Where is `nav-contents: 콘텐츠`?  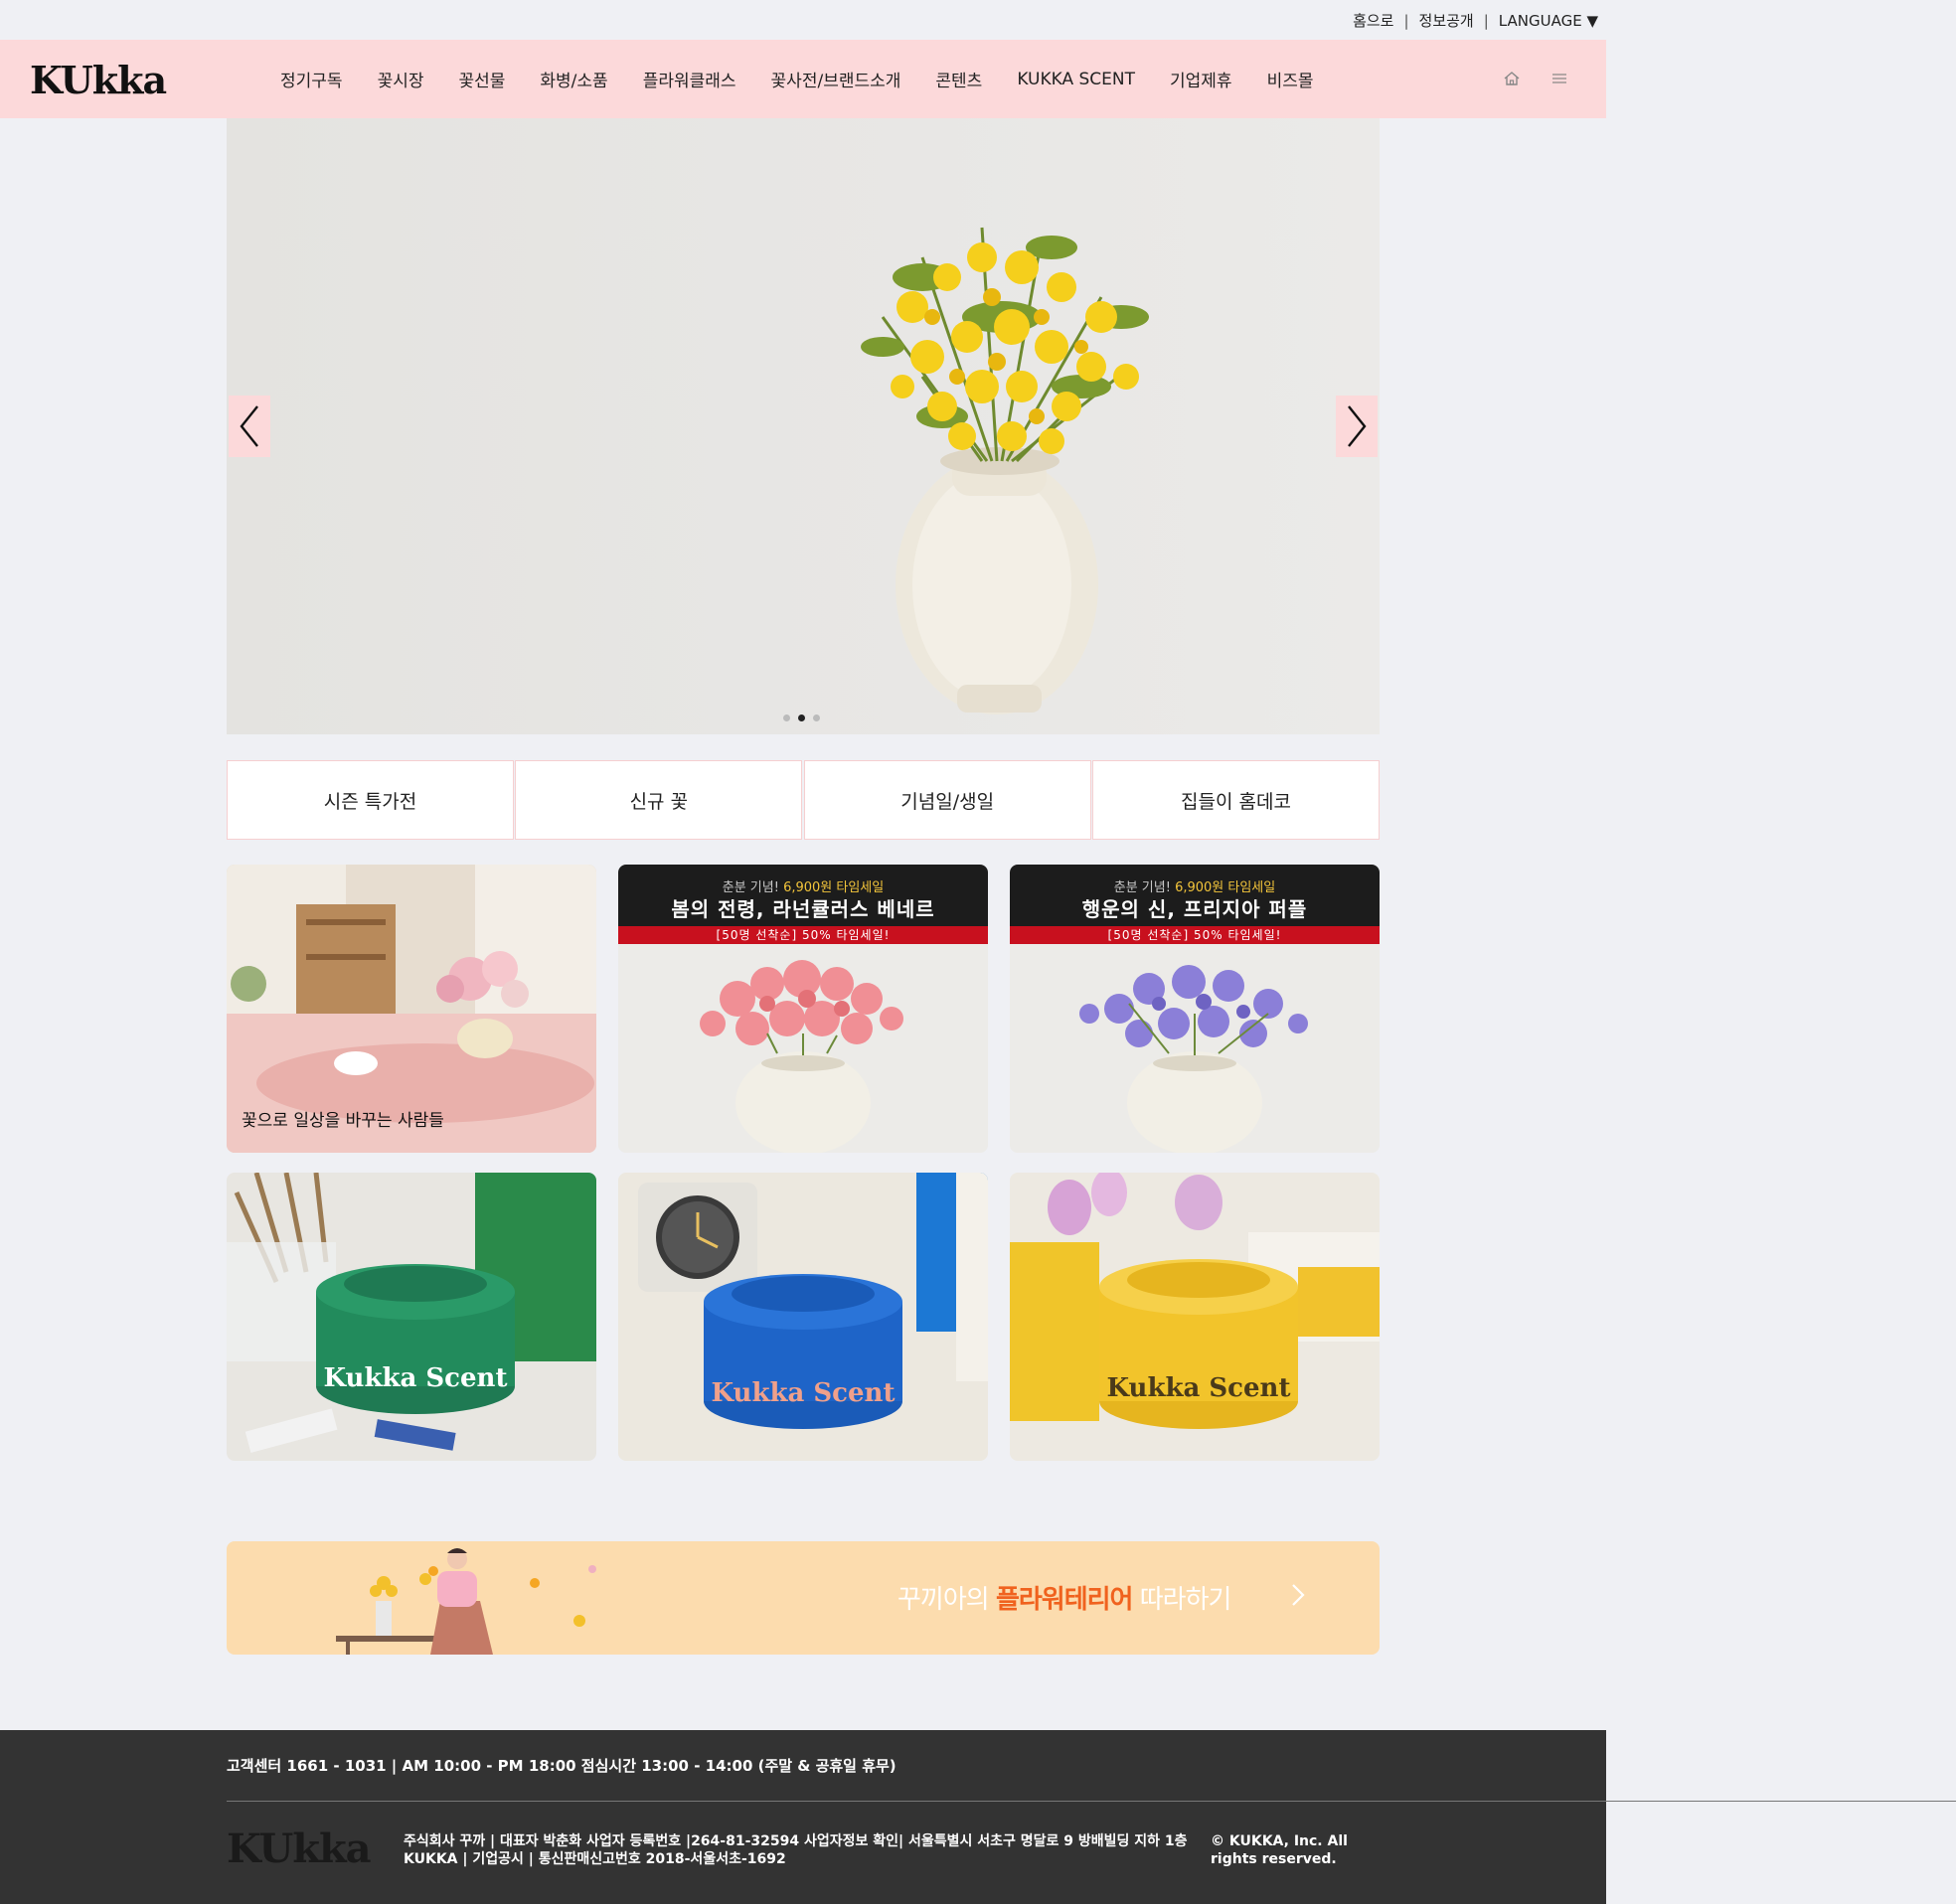
nav-contents: 콘텐츠 is located at coordinates (958, 79).